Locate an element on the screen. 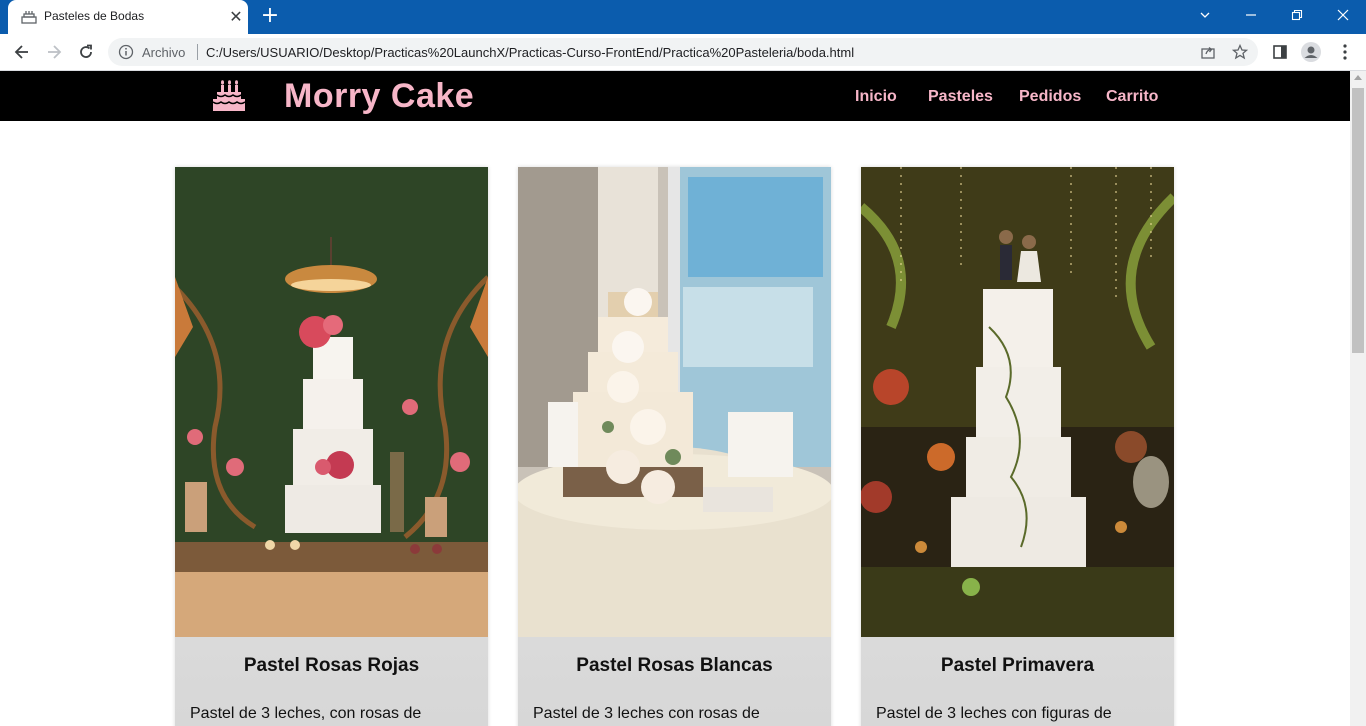 This screenshot has height=726, width=1366. new-tab-button: + is located at coordinates (270, 17).